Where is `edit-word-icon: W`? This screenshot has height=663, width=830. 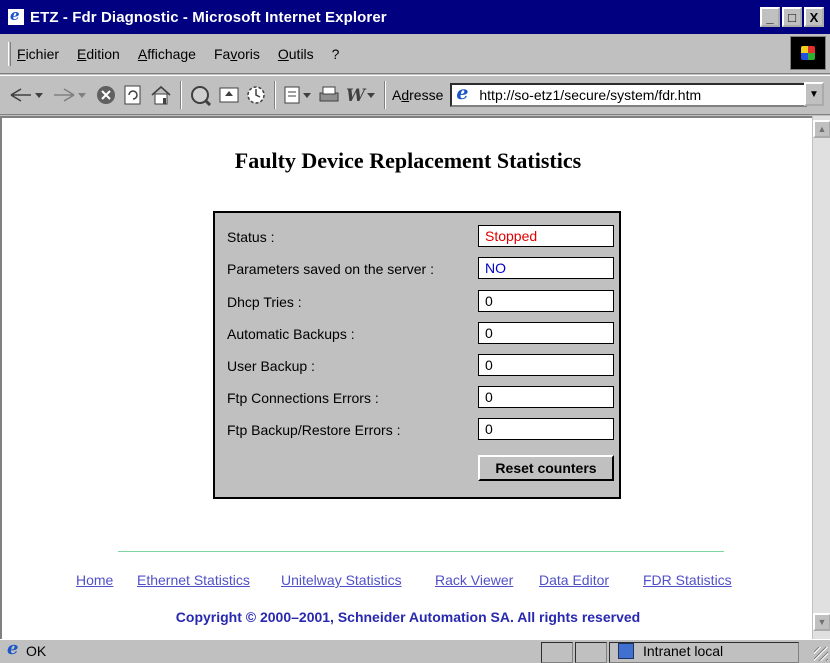 edit-word-icon: W is located at coordinates (361, 95).